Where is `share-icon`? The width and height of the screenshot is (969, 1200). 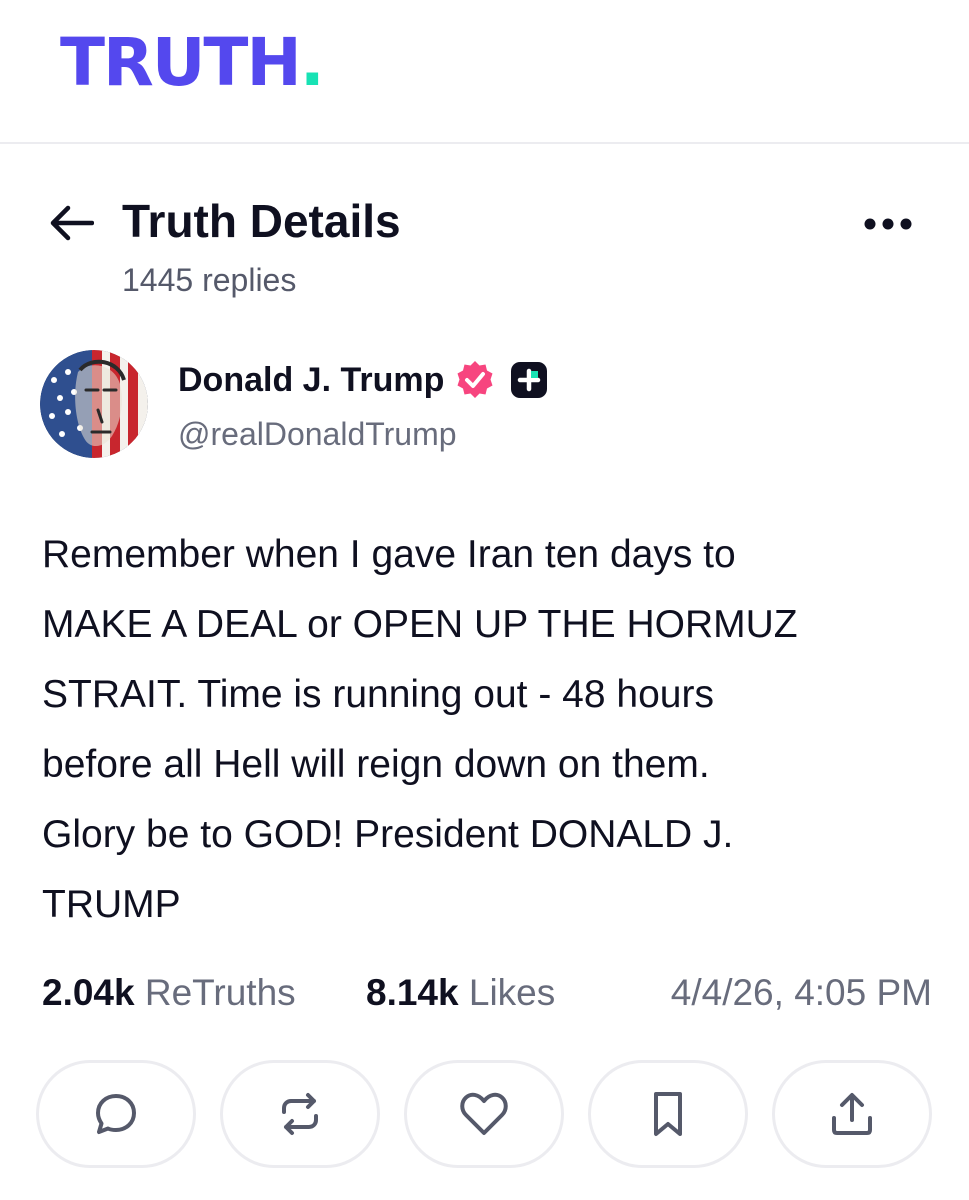
share-icon is located at coordinates (852, 1114).